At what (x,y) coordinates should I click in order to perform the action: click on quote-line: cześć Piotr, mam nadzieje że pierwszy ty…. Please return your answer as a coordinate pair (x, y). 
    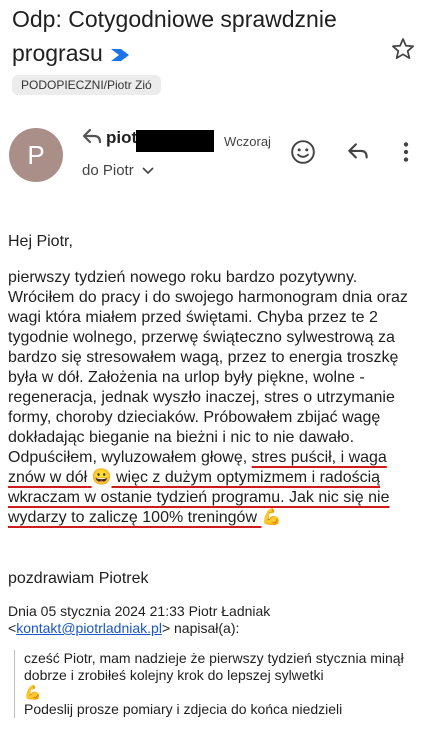
    Looking at the image, I should click on (214, 666).